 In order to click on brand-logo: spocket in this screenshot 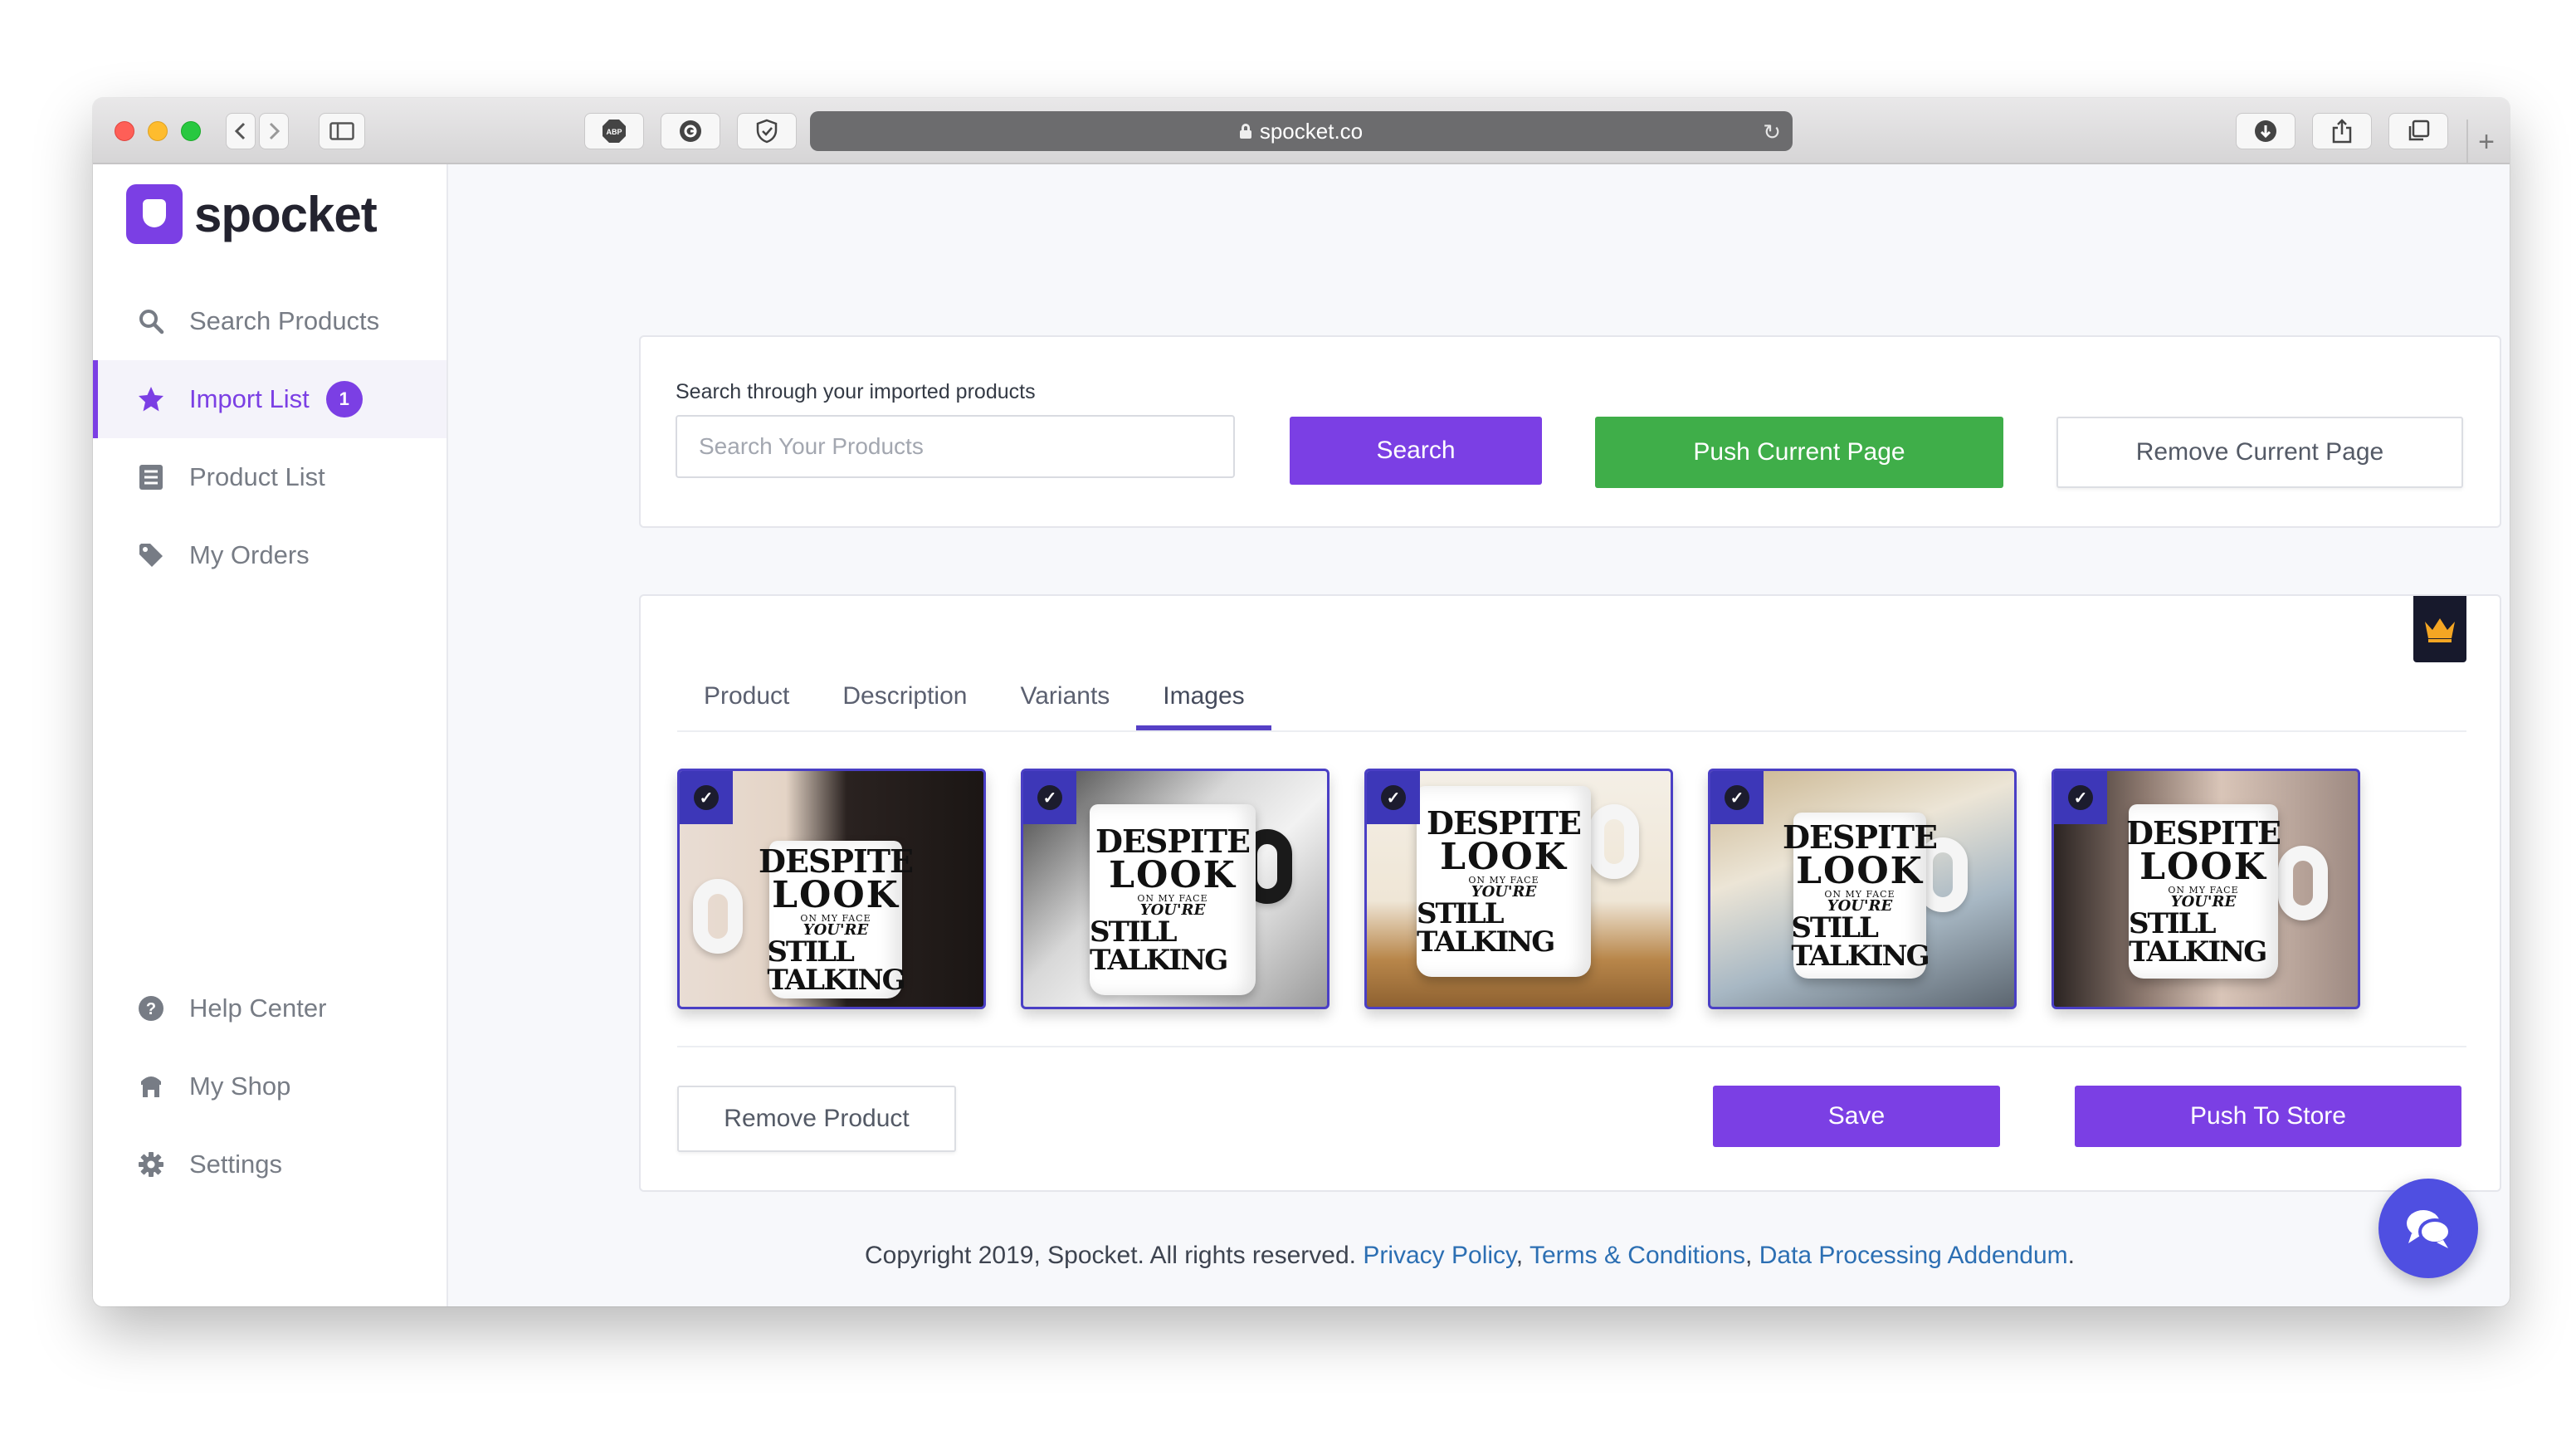, I will do `click(252, 214)`.